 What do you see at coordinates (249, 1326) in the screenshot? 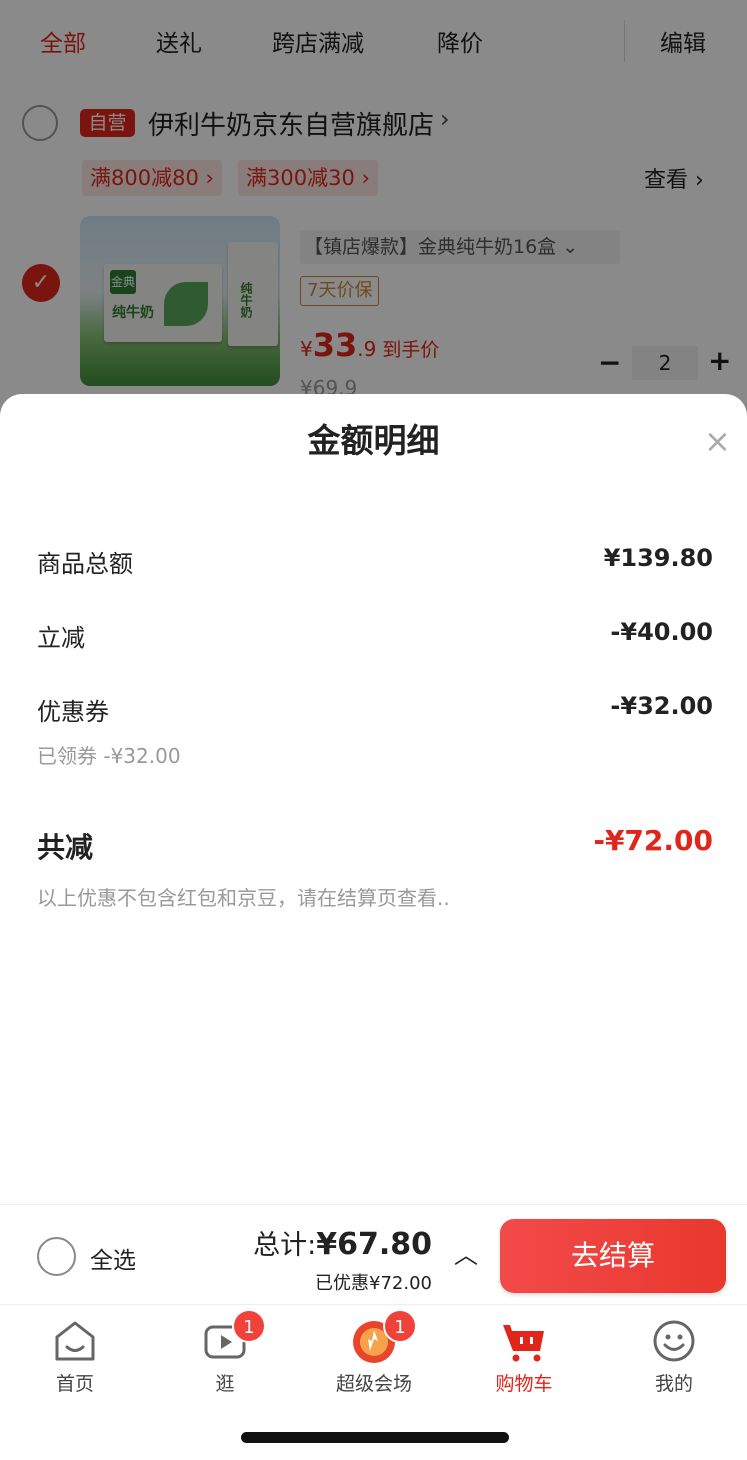
I see `nav-badge-browse: 1` at bounding box center [249, 1326].